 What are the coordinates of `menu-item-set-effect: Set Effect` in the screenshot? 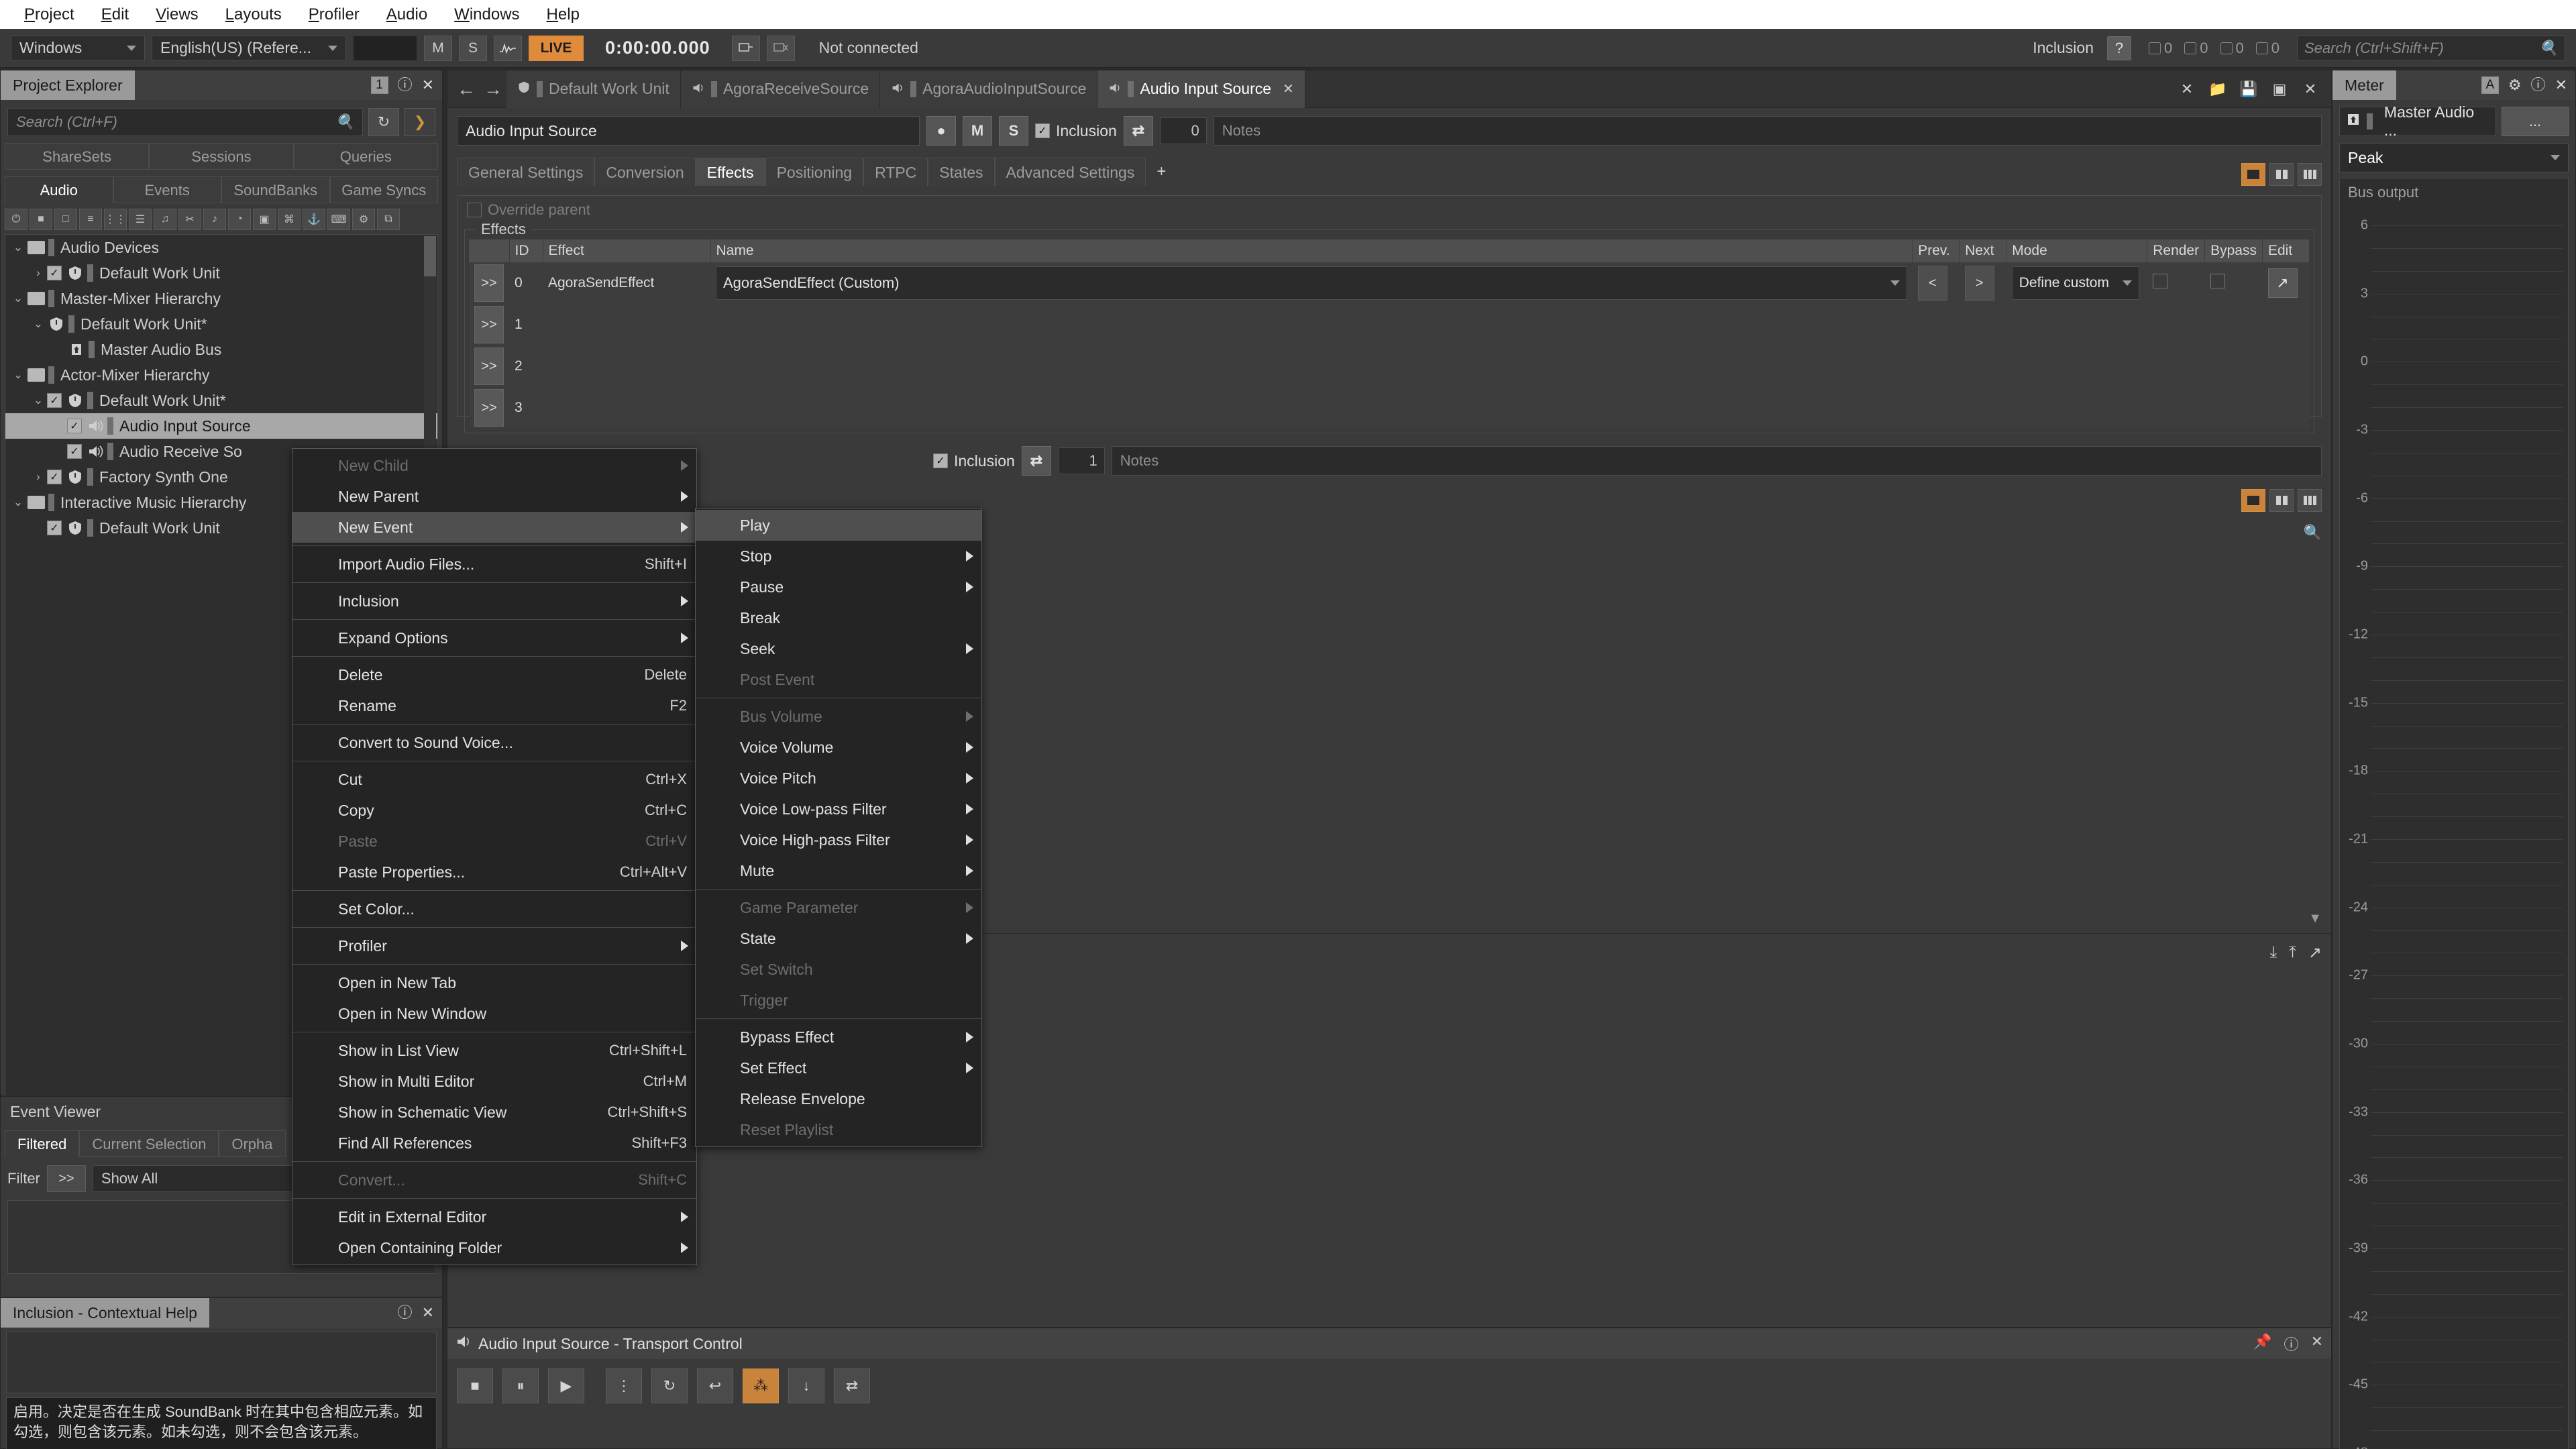 It's located at (838, 1068).